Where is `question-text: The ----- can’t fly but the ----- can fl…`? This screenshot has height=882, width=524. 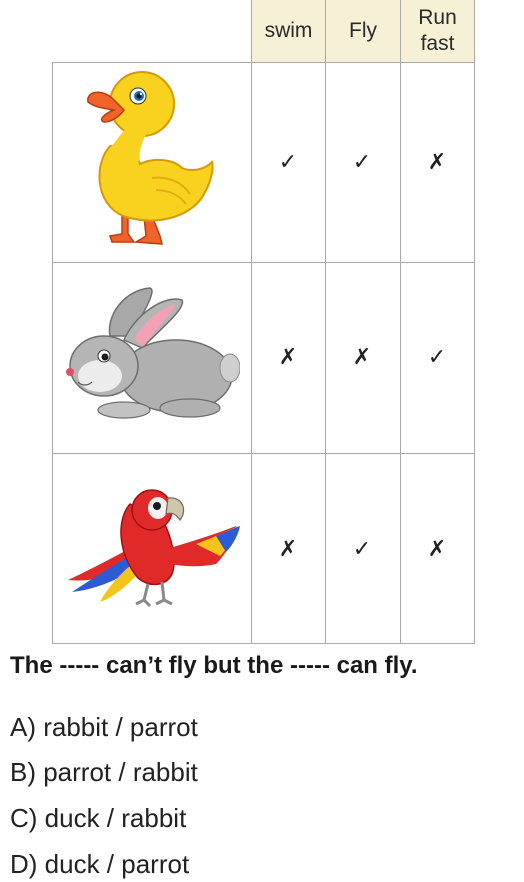 question-text: The ----- can’t fly but the ----- can fl… is located at coordinates (214, 665).